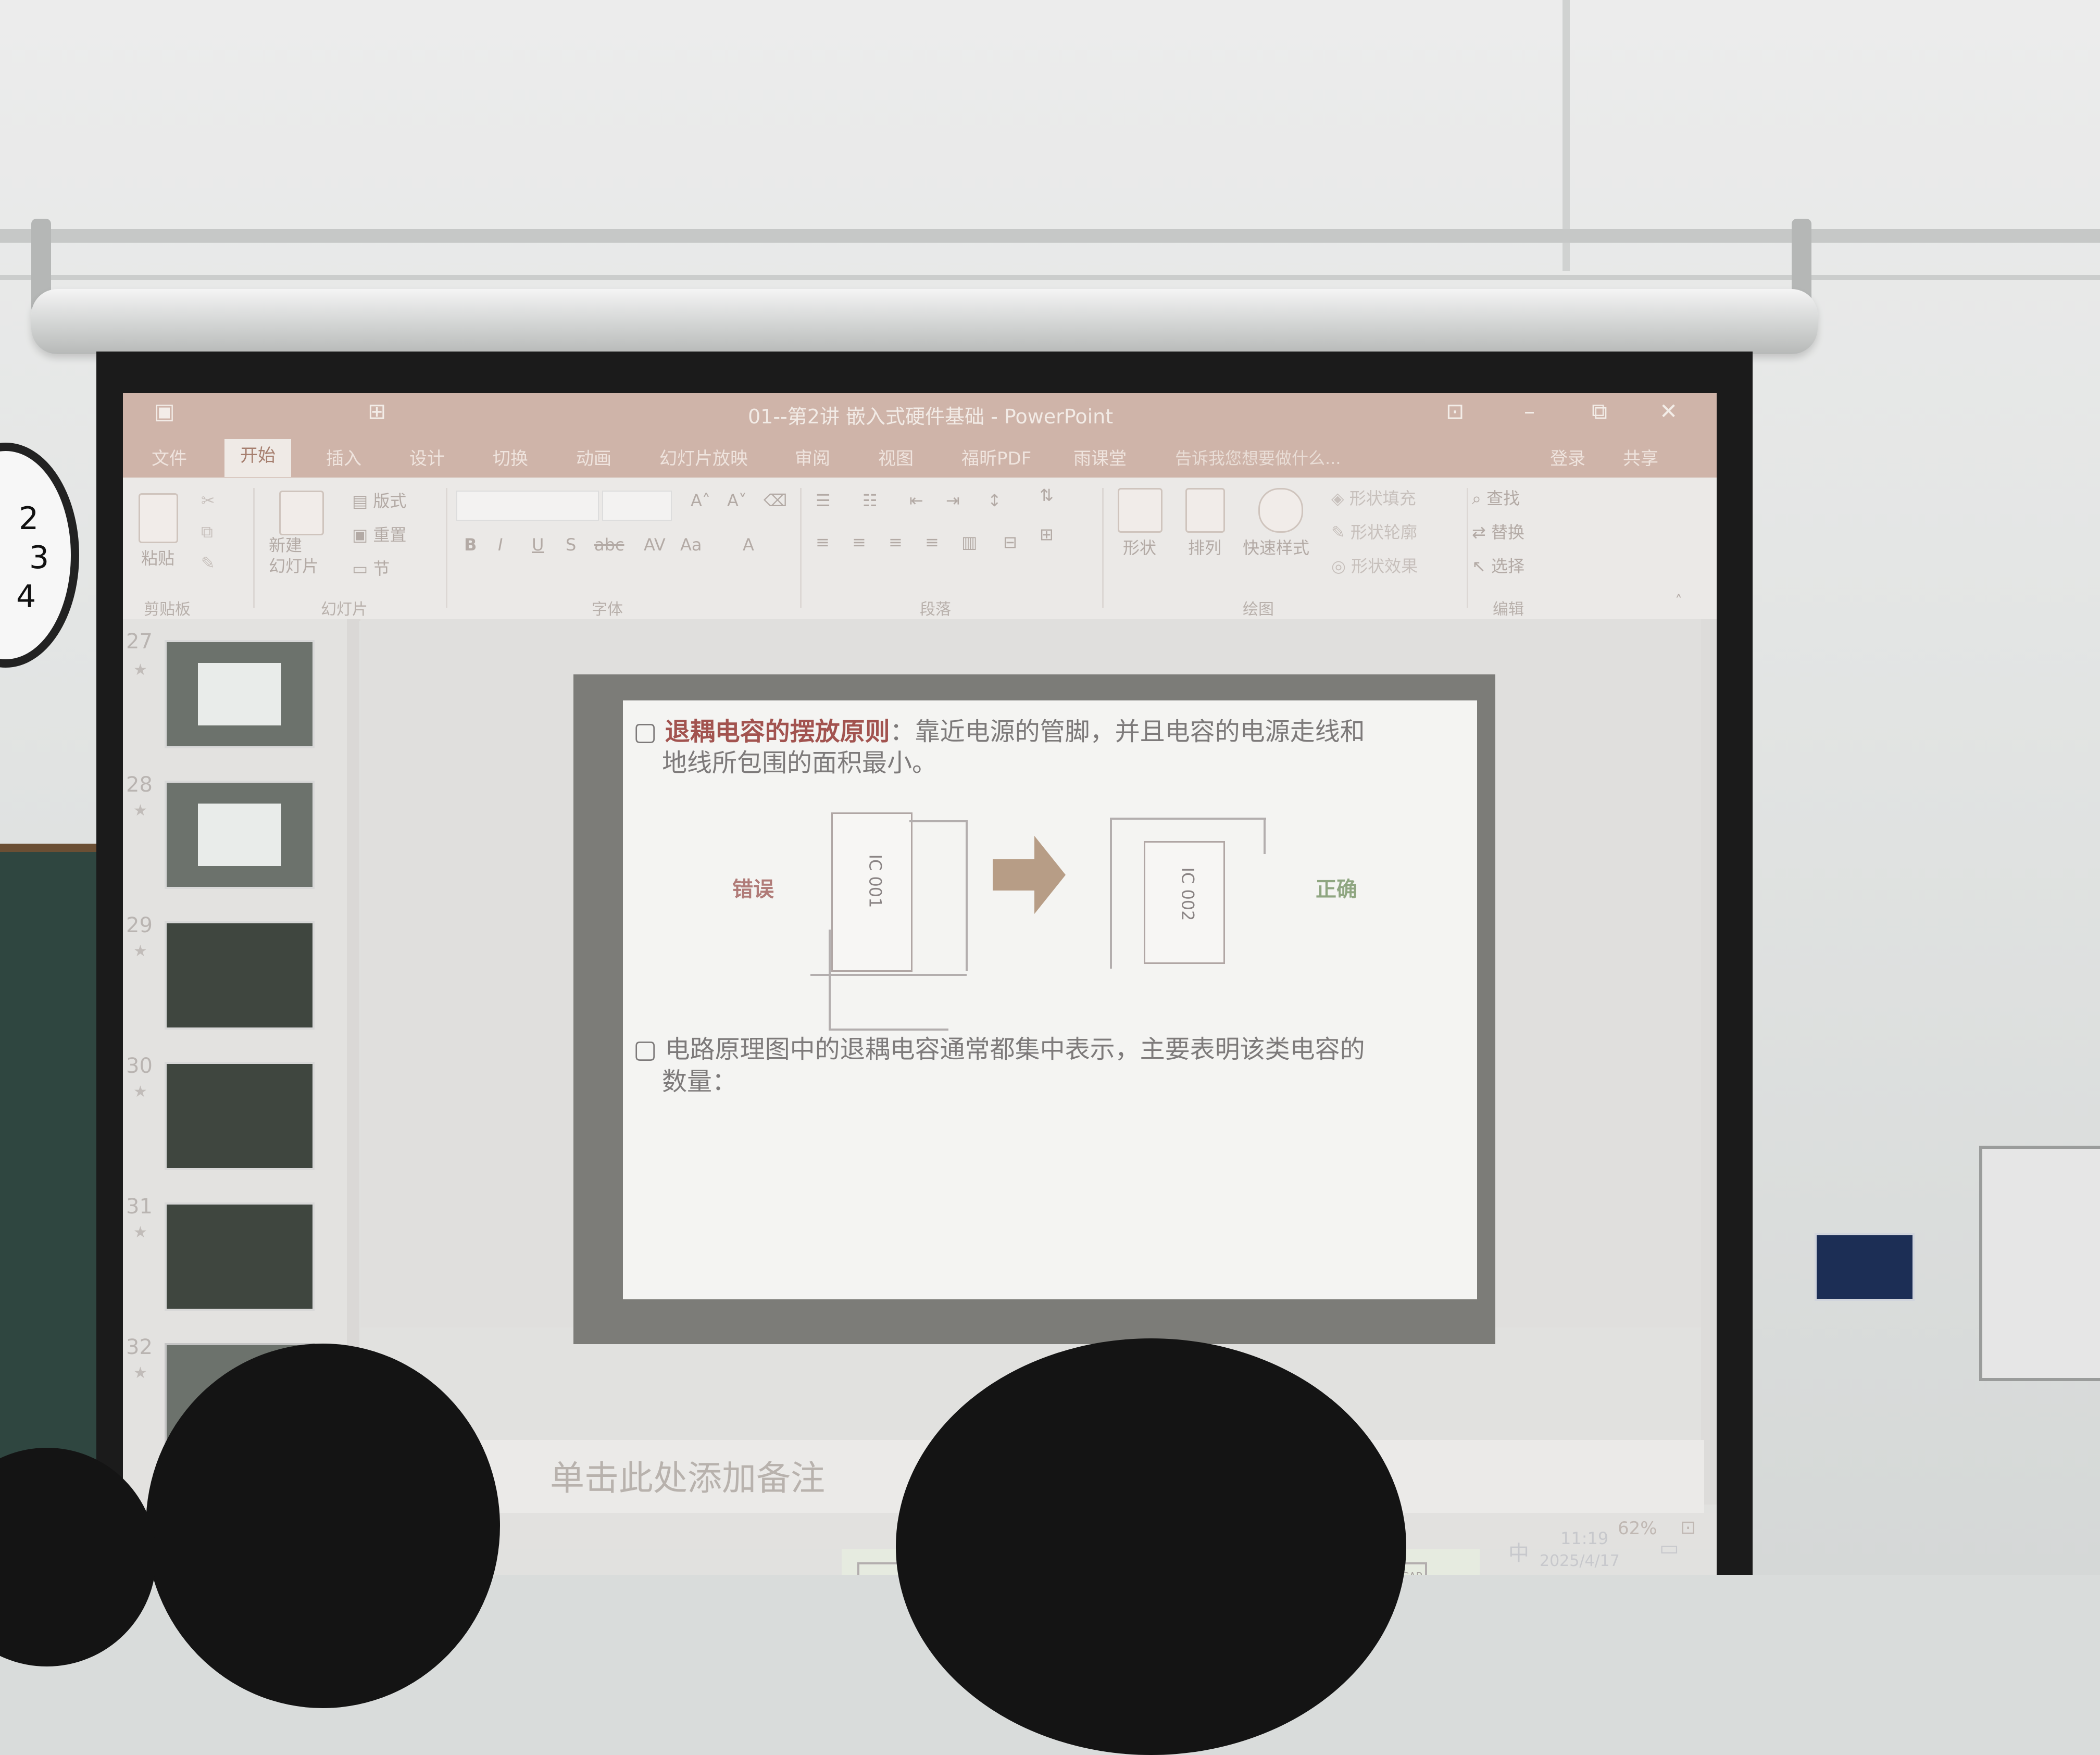 The width and height of the screenshot is (2100, 1755). I want to click on char-spacing-button: AV, so click(655, 545).